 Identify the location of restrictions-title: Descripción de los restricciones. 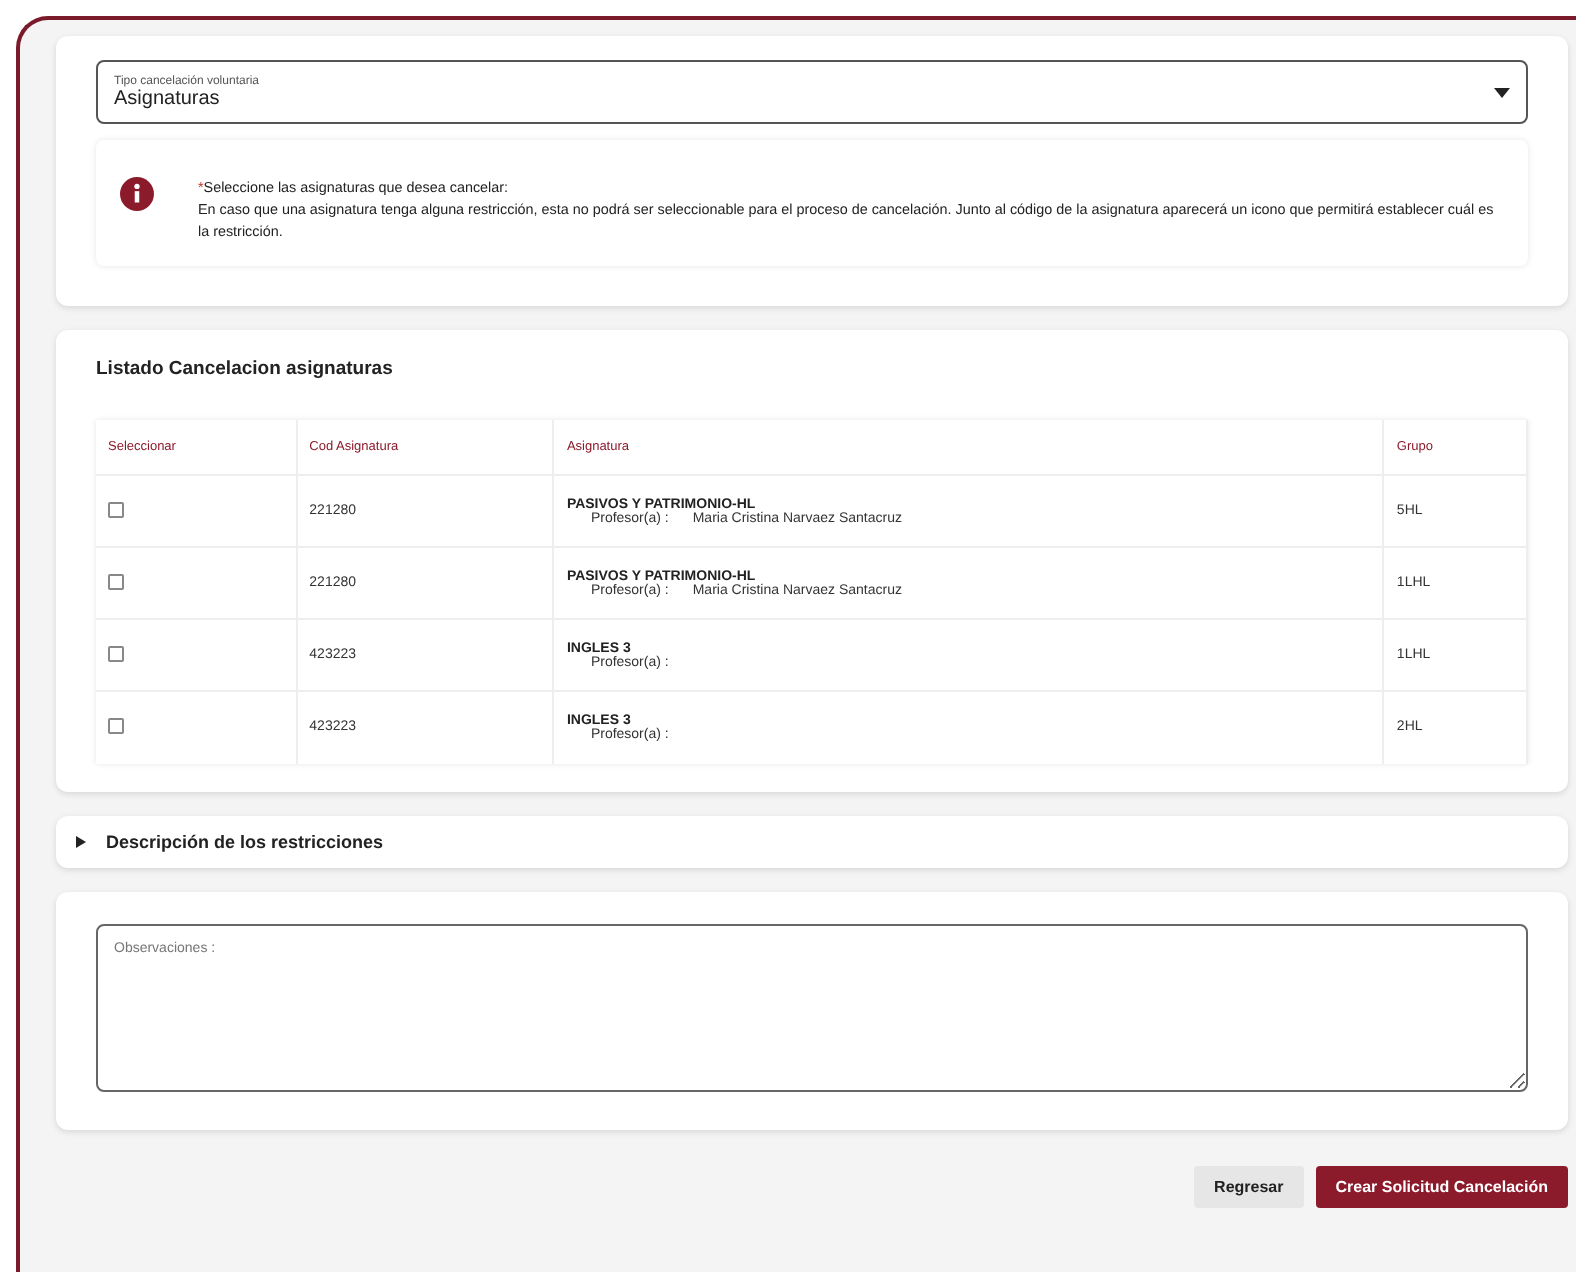
(245, 841).